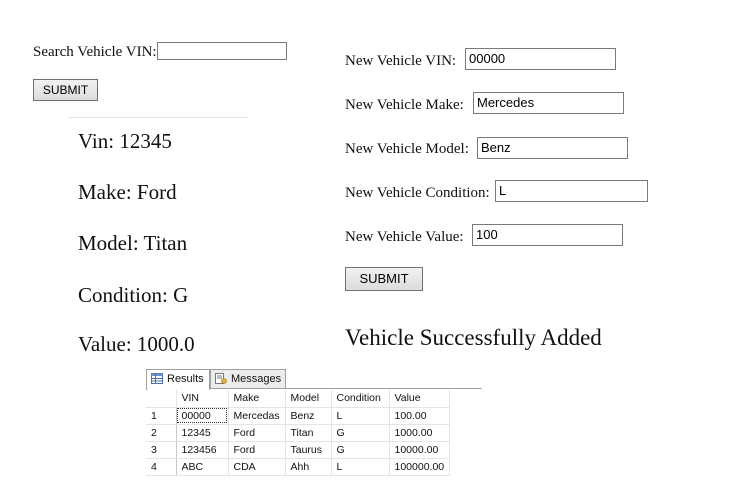 The height and width of the screenshot is (500, 750). I want to click on status-message: Vehicle Successfully Added, so click(473, 337).